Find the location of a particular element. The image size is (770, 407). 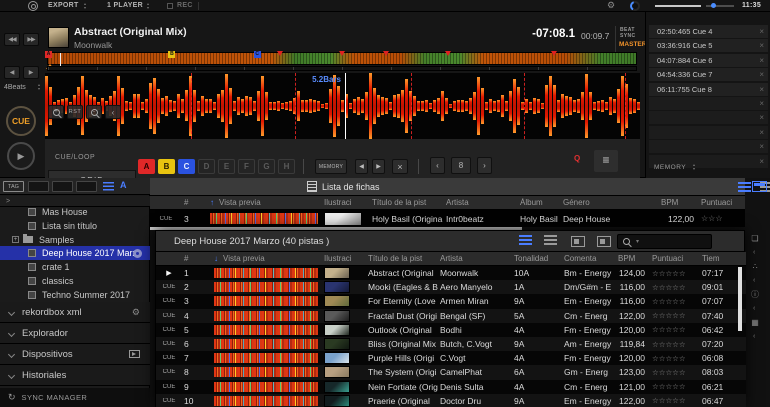

artwork-grid-view-icon is located at coordinates (578, 241).